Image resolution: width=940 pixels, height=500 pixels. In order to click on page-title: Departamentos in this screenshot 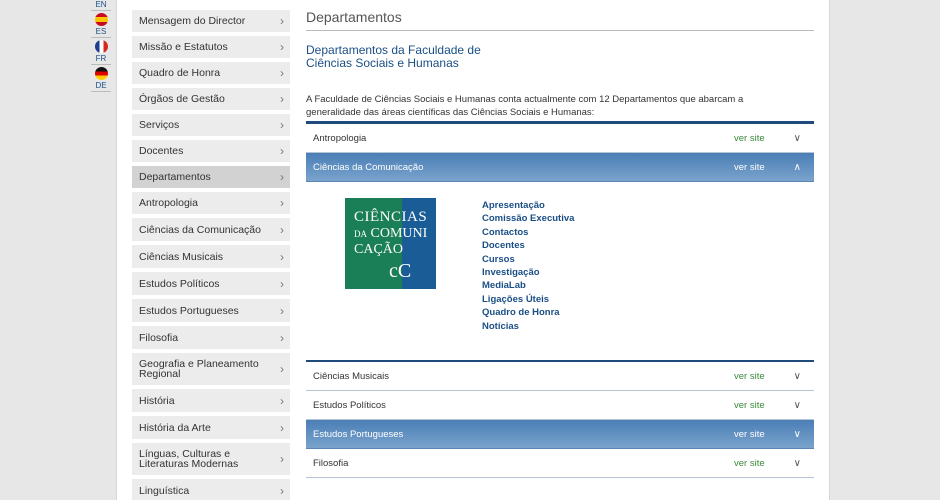, I will do `click(560, 15)`.